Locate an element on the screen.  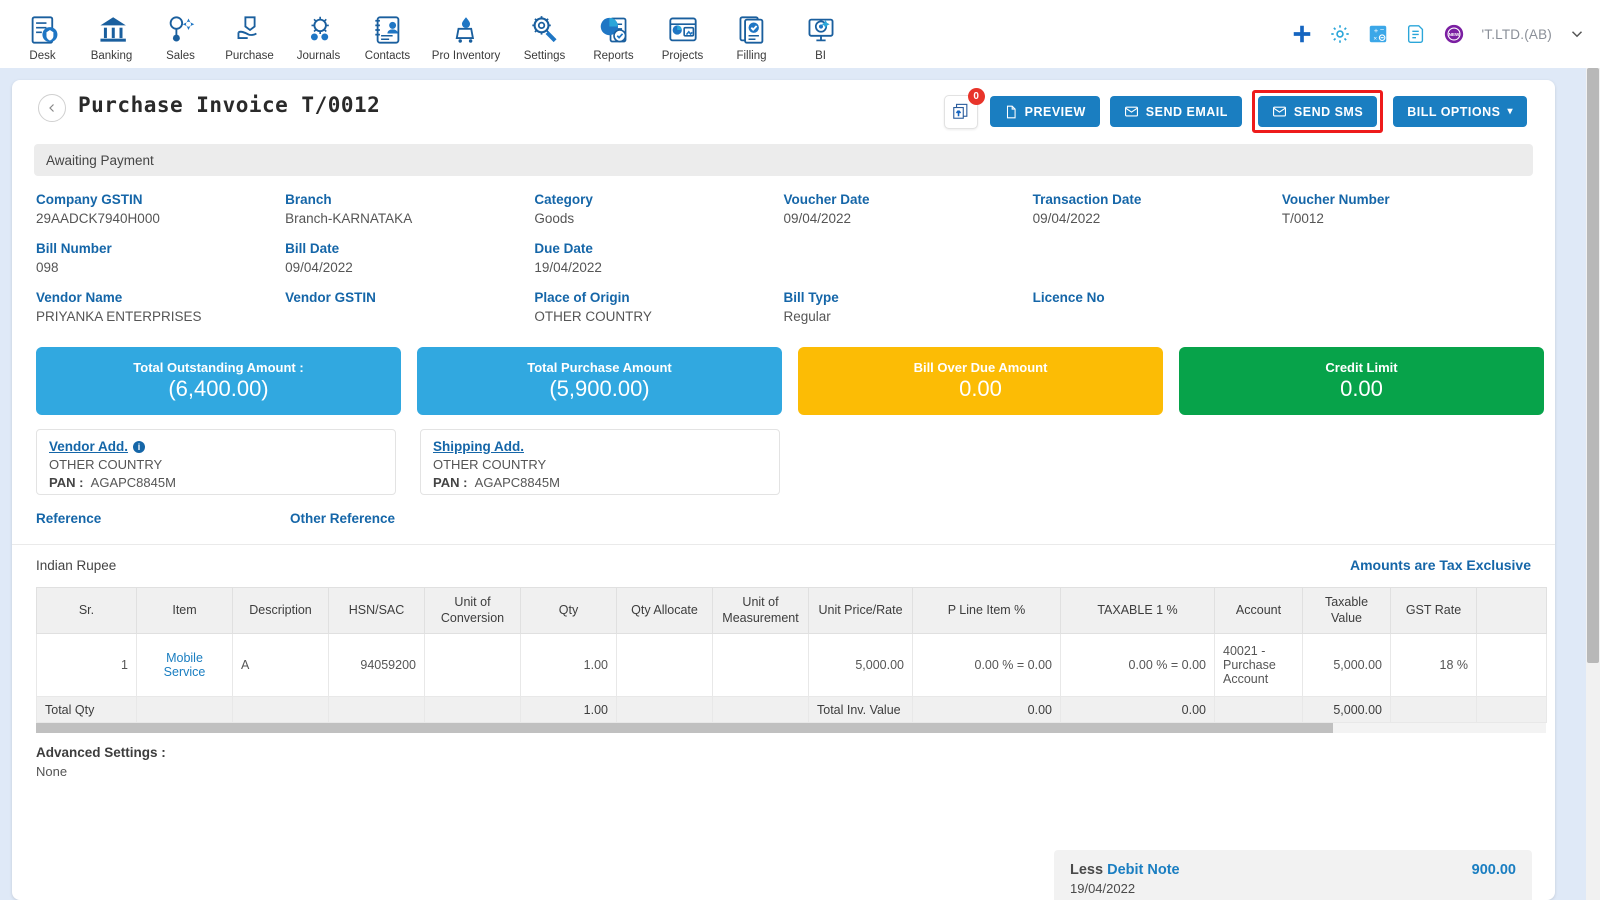
address-title-link: Shipping Add. is located at coordinates (478, 446).